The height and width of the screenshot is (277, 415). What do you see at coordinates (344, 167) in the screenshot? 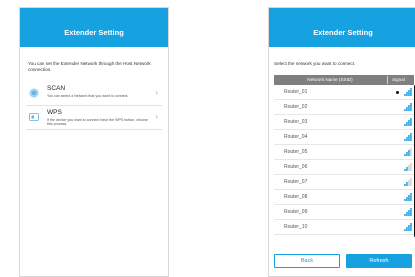
I see `network-row: Router_06` at bounding box center [344, 167].